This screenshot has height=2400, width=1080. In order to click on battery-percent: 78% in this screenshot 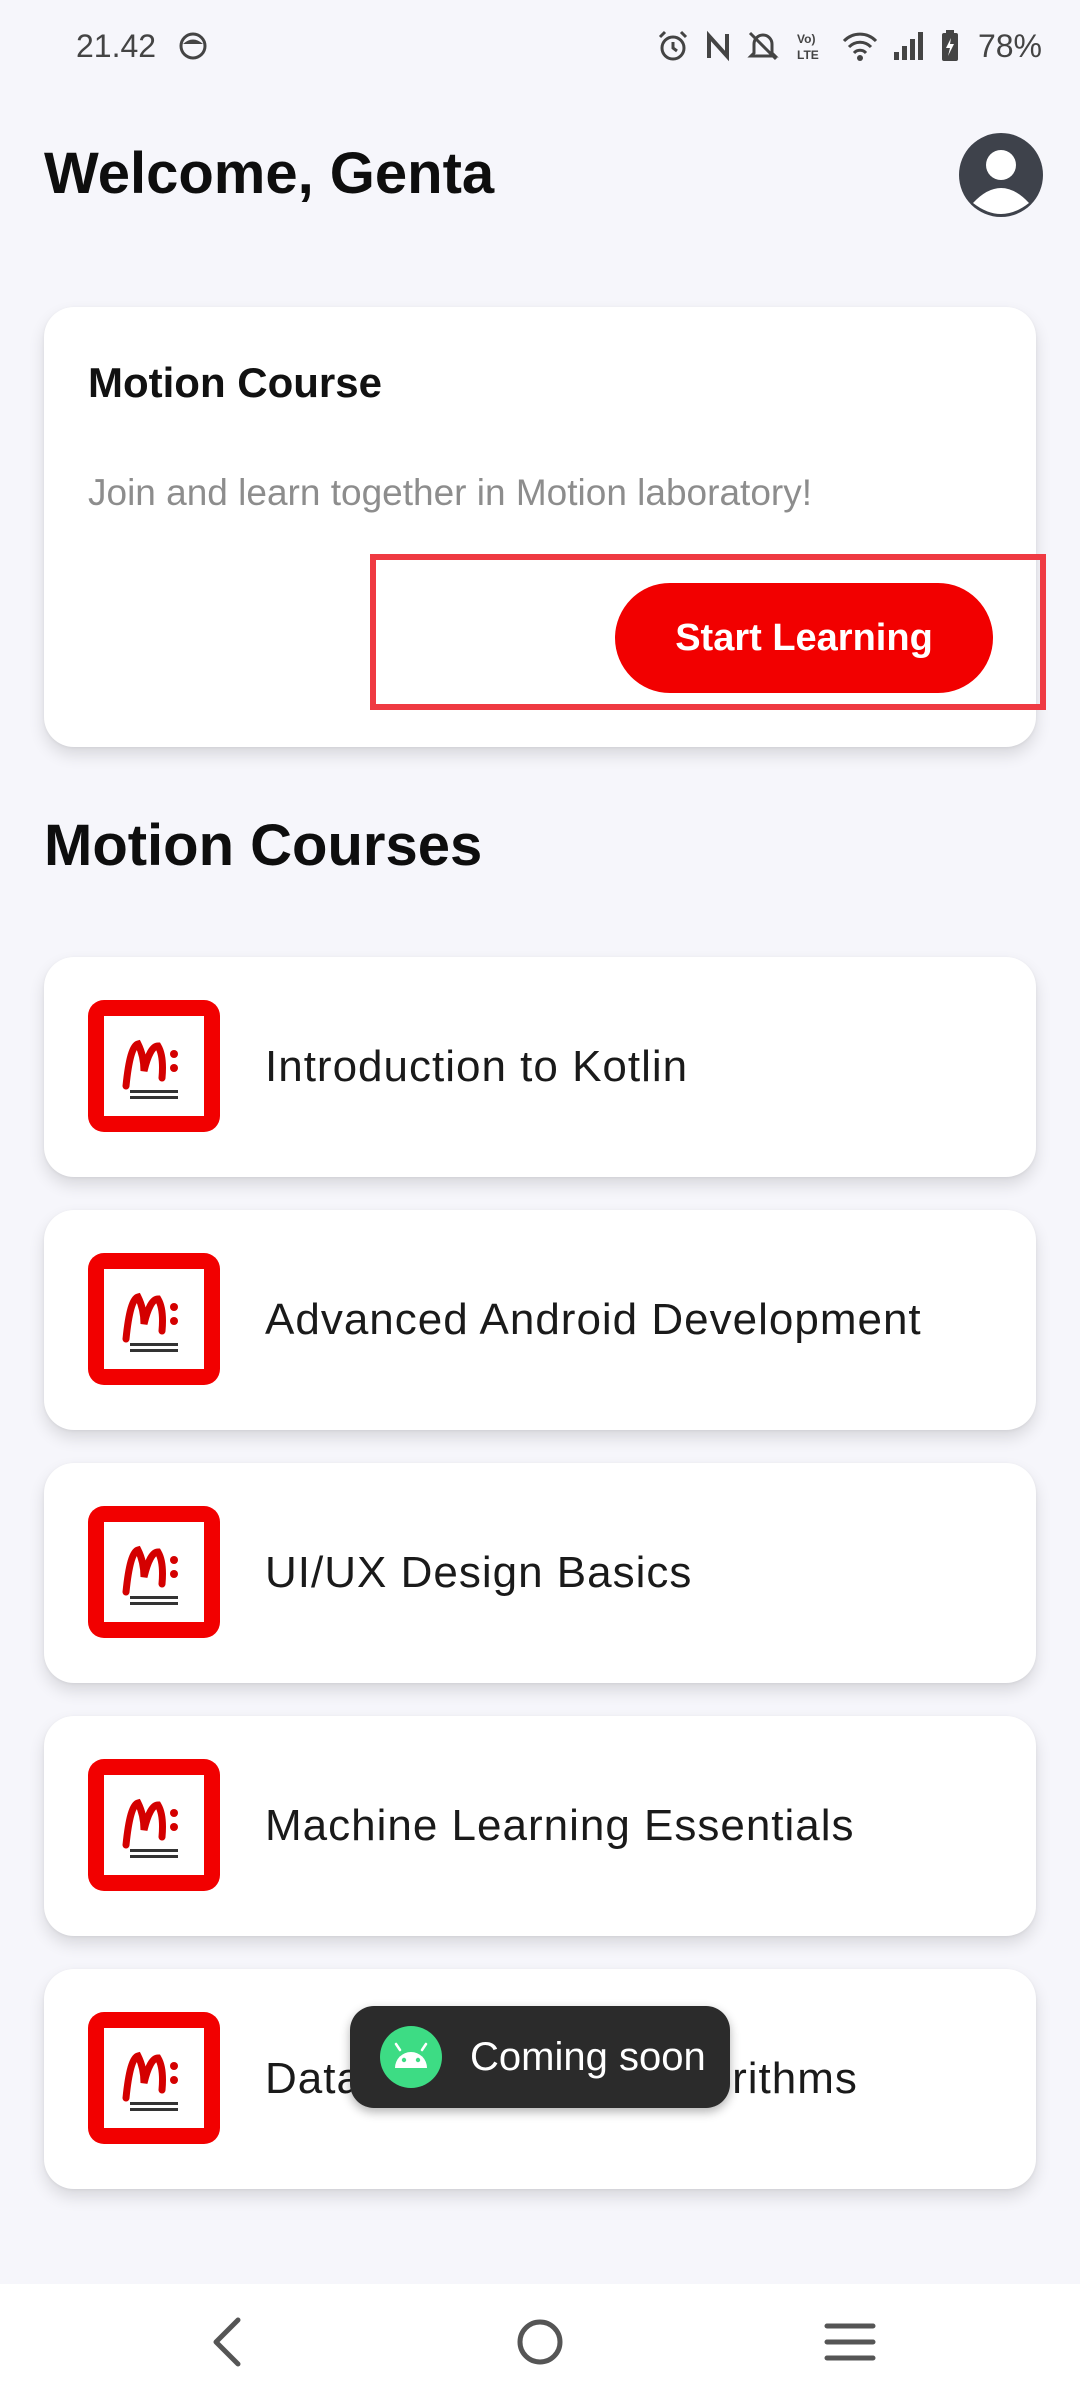, I will do `click(1009, 45)`.